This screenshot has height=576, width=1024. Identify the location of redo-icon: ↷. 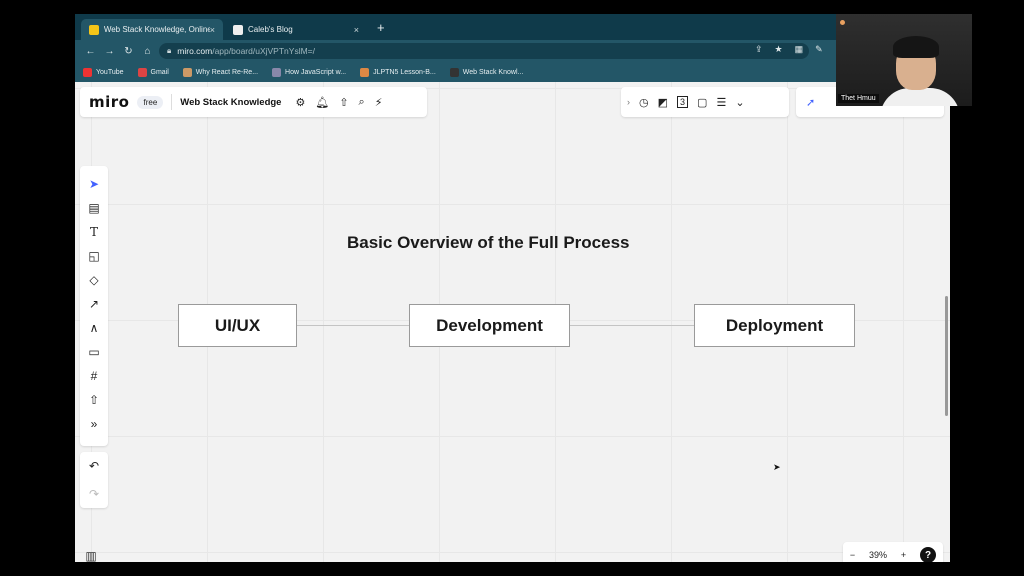
(94, 494).